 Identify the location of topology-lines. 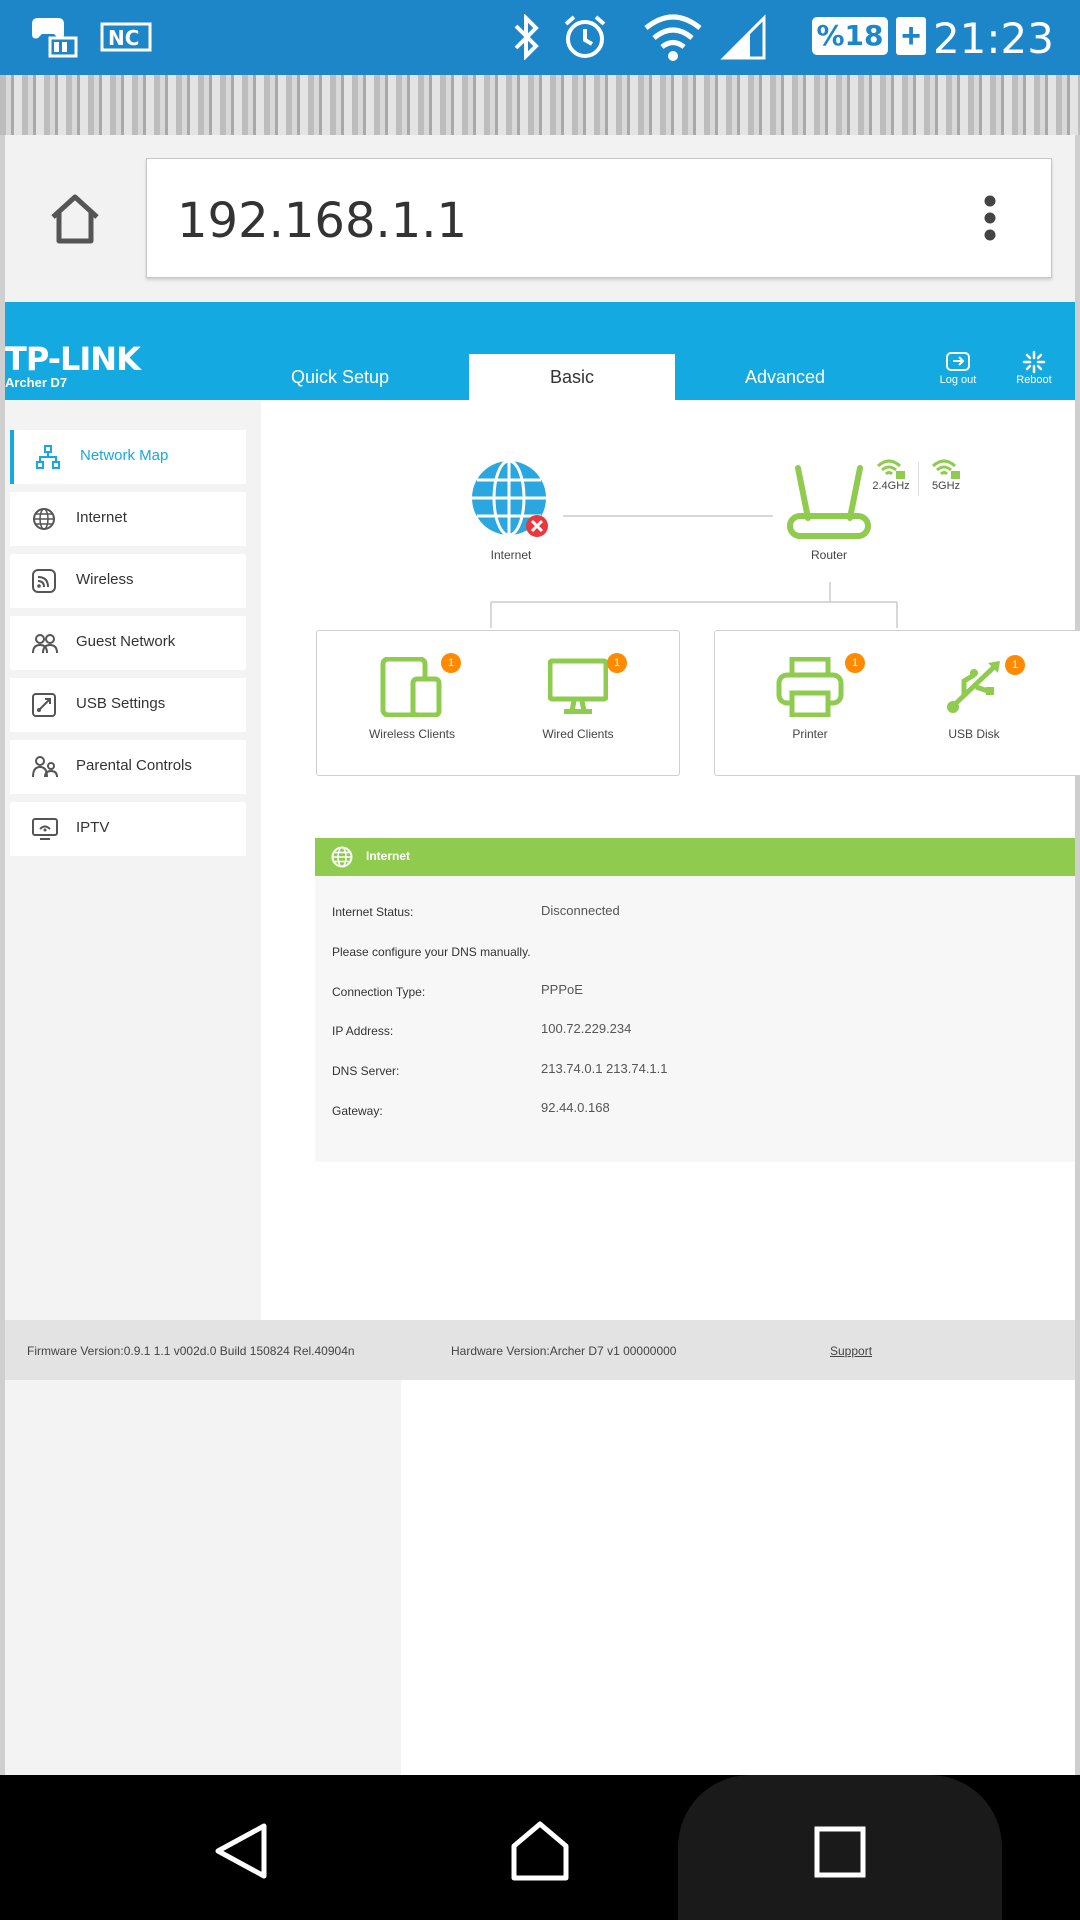
(694, 571).